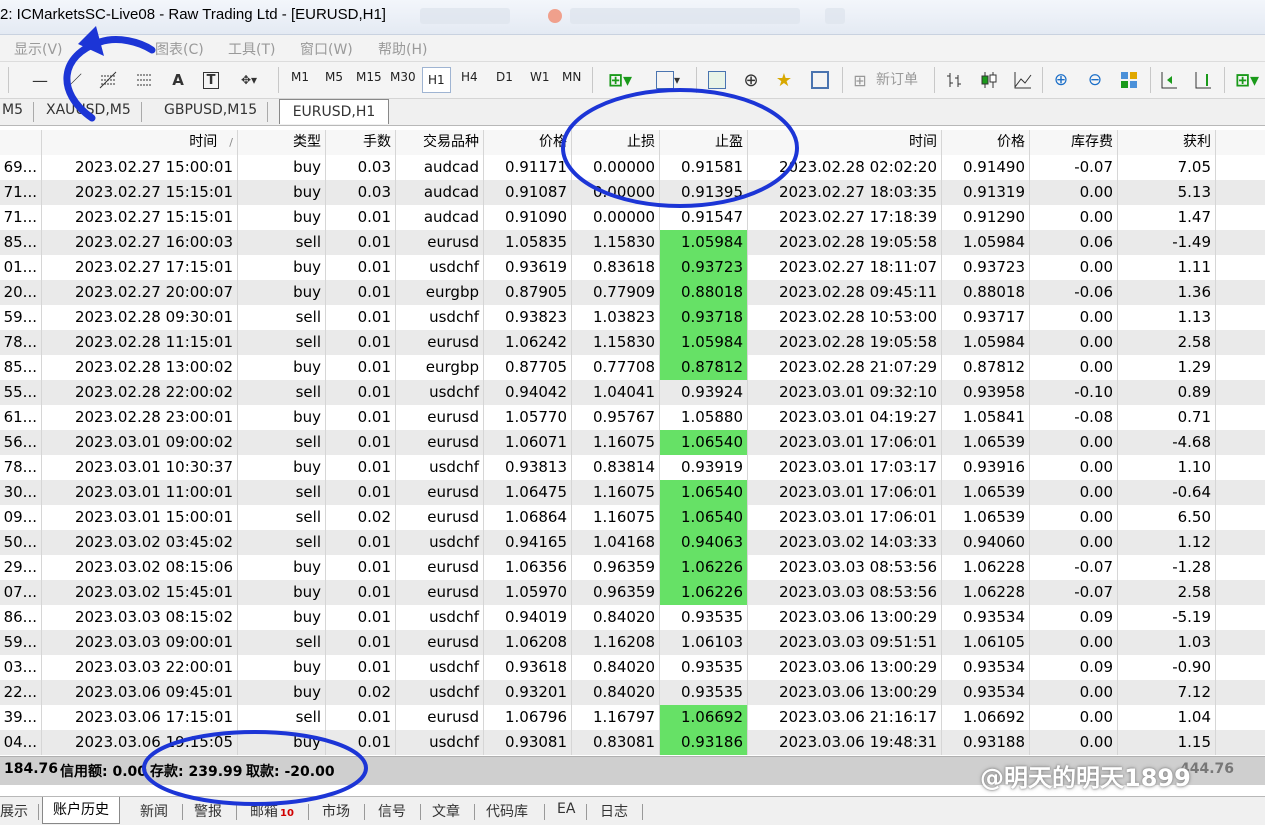 The image size is (1265, 825). What do you see at coordinates (179, 49) in the screenshot?
I see `menu-charts: 图表(C)` at bounding box center [179, 49].